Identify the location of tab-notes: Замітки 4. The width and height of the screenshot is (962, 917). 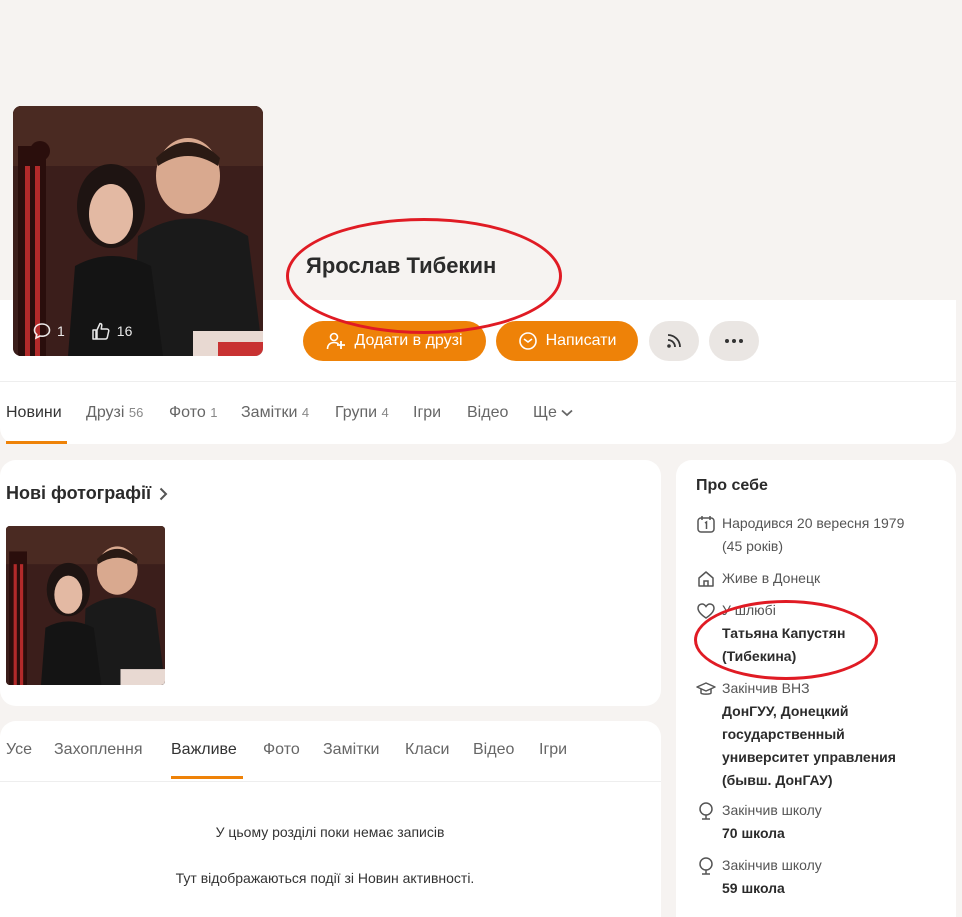
(275, 413).